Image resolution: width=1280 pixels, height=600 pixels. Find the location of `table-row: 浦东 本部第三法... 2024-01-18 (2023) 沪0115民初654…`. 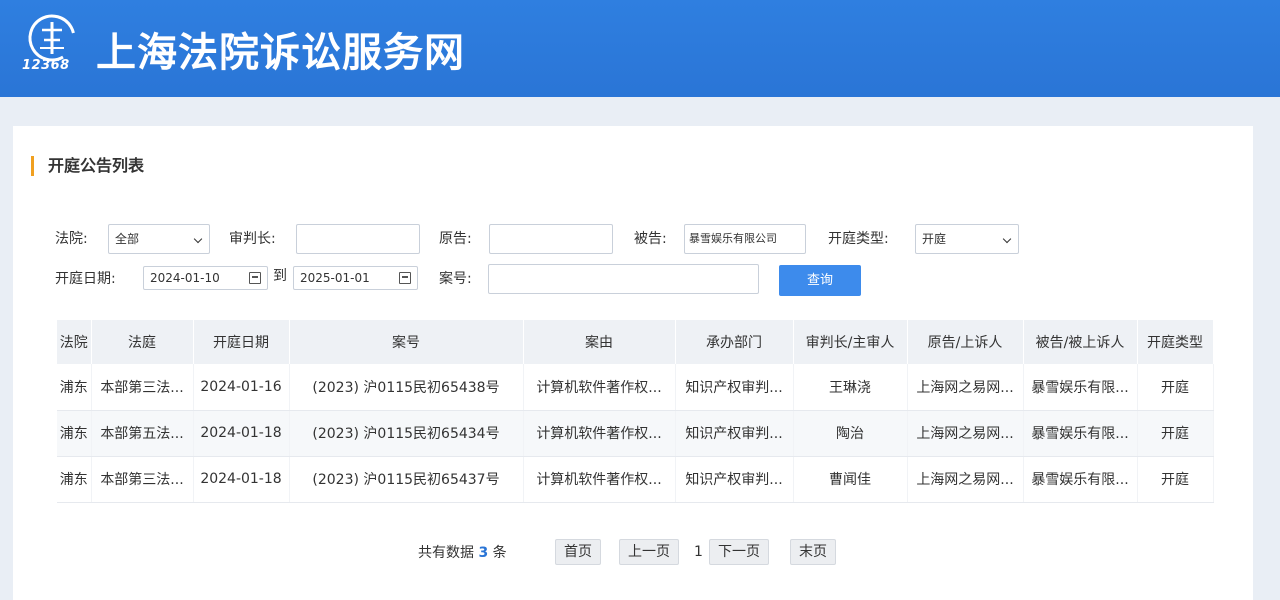

table-row: 浦东 本部第三法... 2024-01-18 (2023) 沪0115民初654… is located at coordinates (635, 479).